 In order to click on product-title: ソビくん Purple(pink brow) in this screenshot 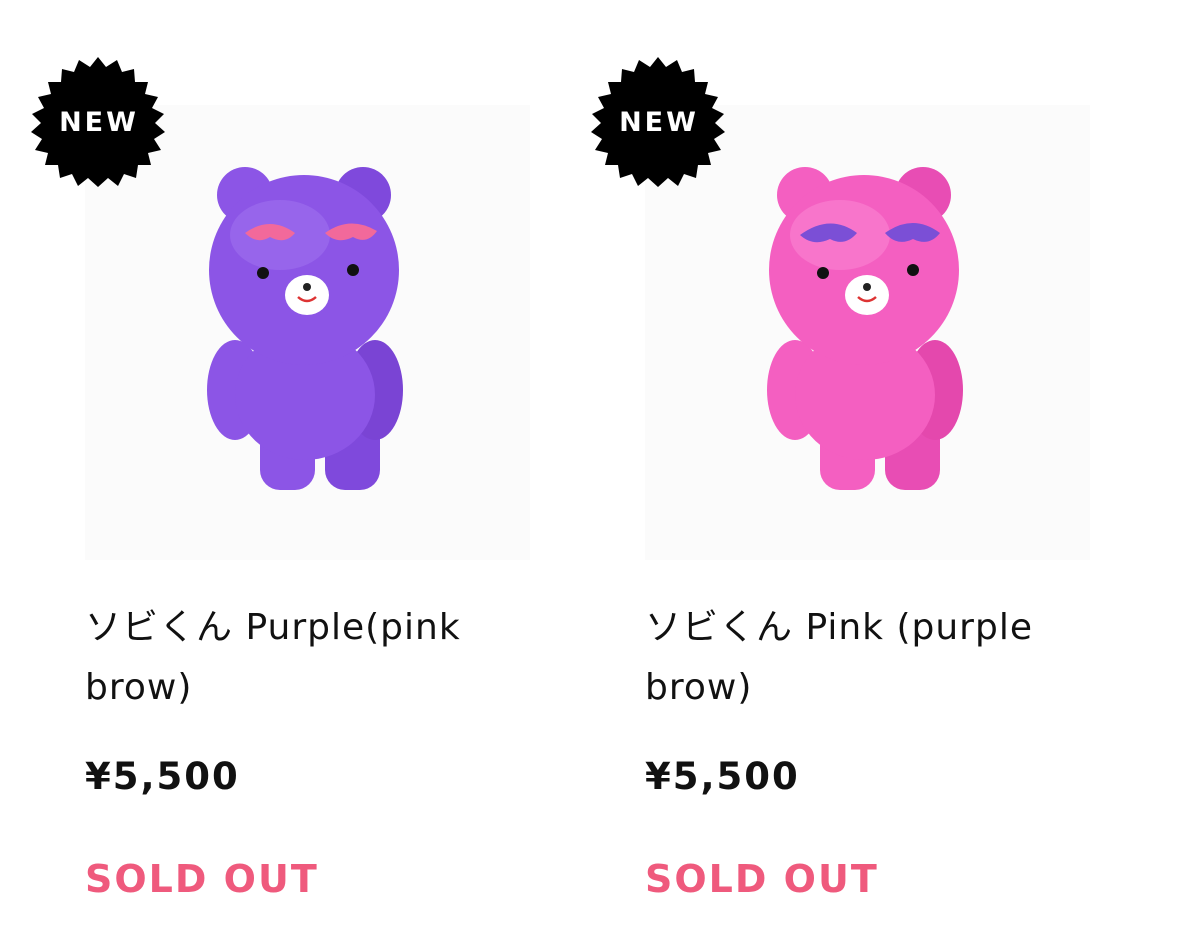, I will do `click(310, 658)`.